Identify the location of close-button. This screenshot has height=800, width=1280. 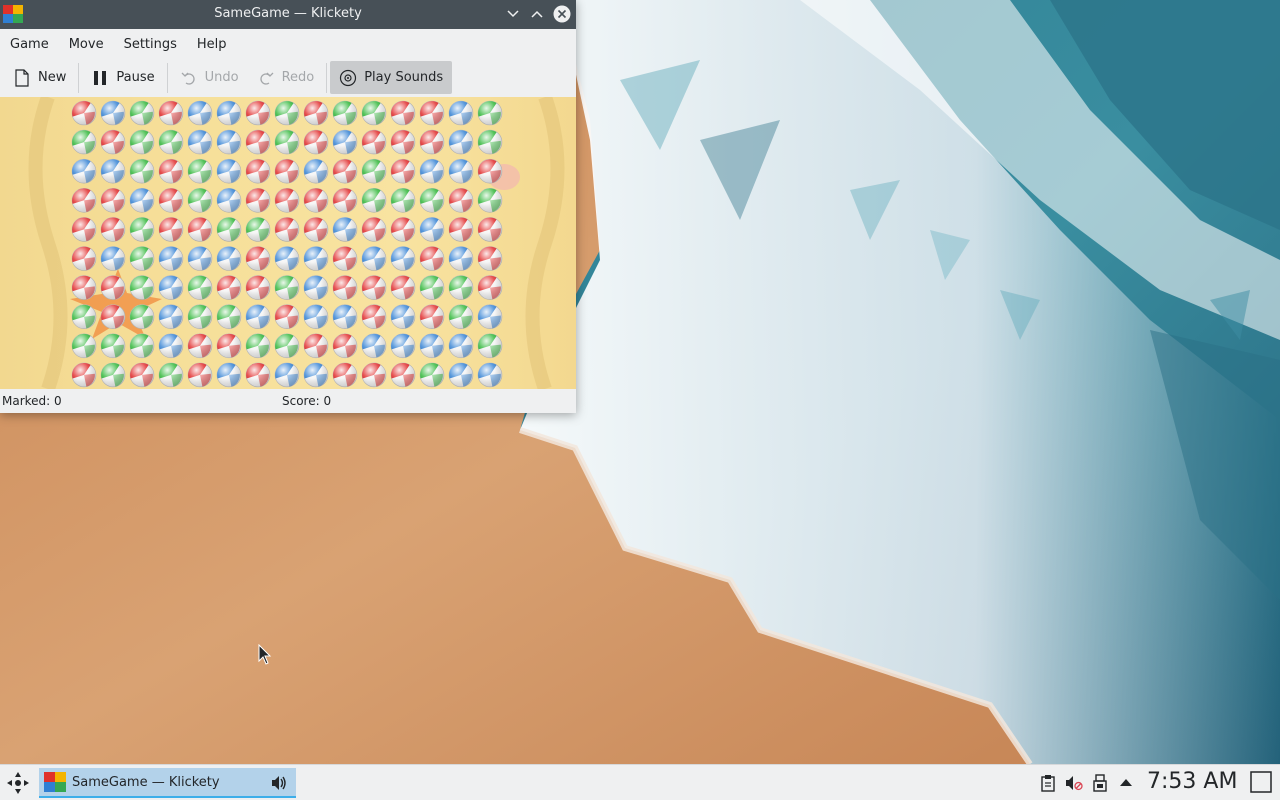
(562, 14).